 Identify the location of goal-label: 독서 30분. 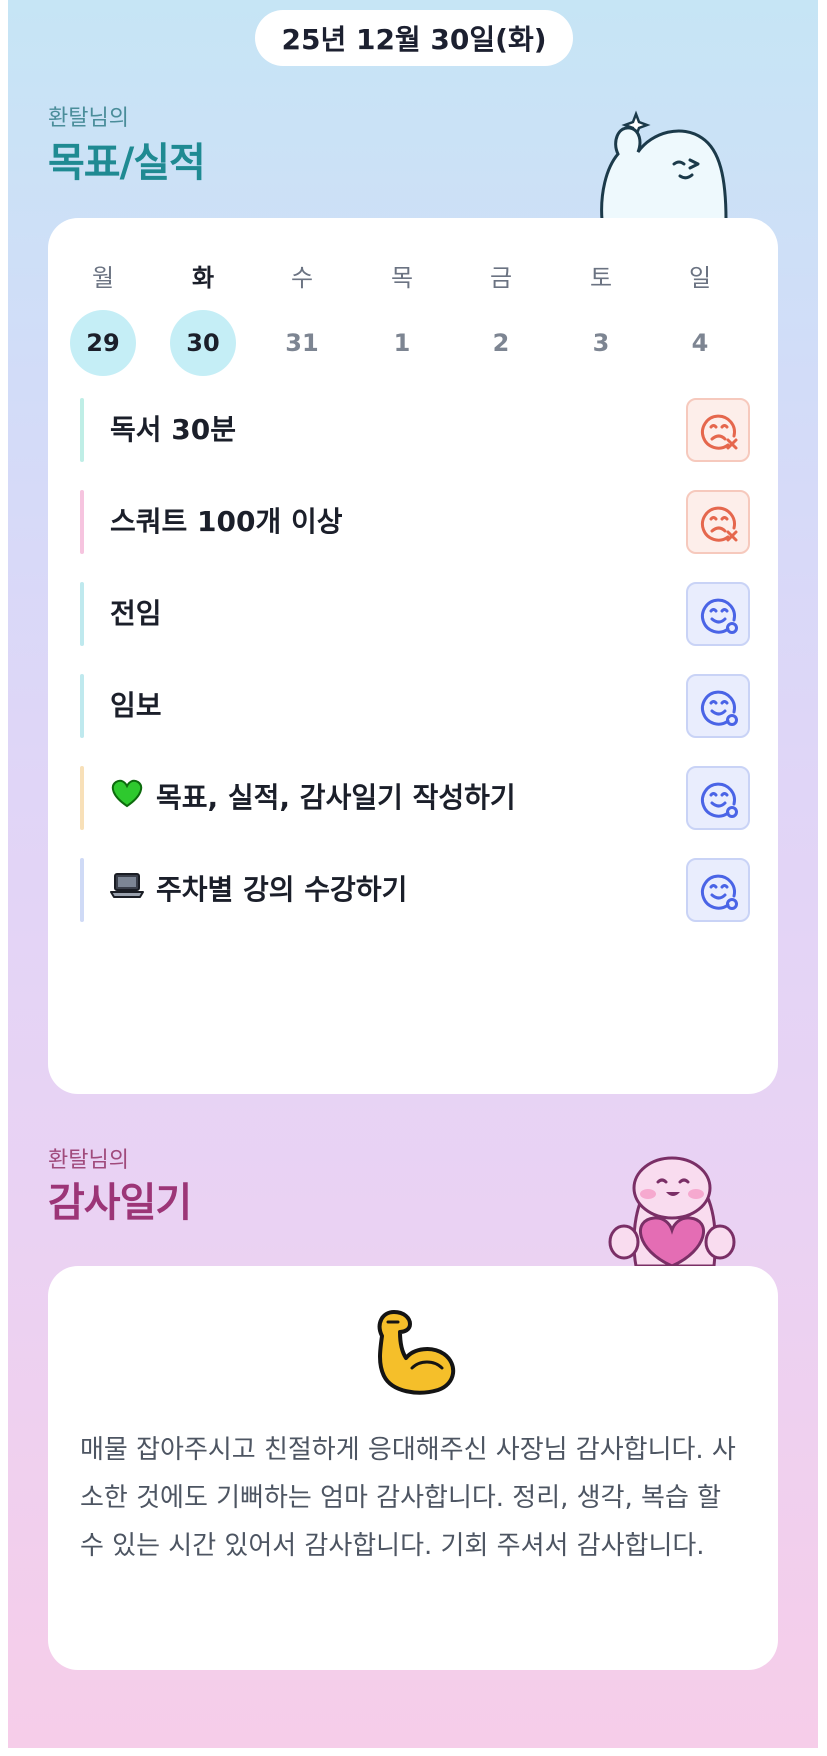
(173, 429).